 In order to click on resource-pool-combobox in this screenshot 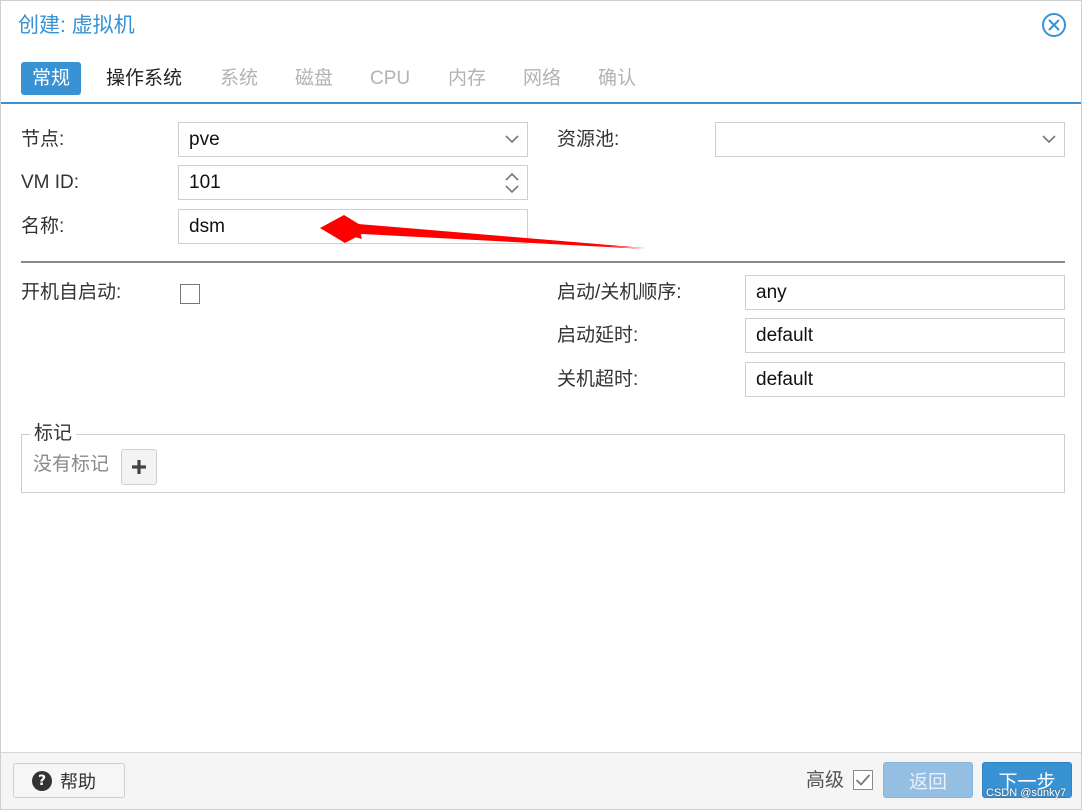, I will do `click(890, 139)`.